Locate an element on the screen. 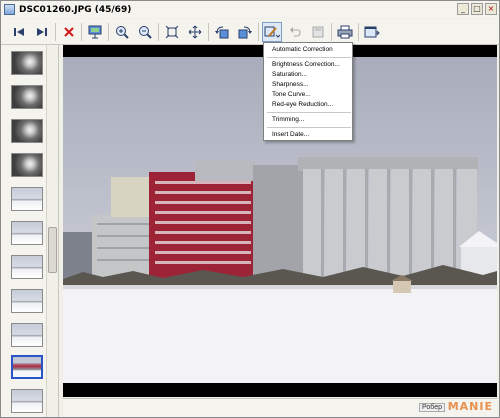  toolbar is located at coordinates (250, 32).